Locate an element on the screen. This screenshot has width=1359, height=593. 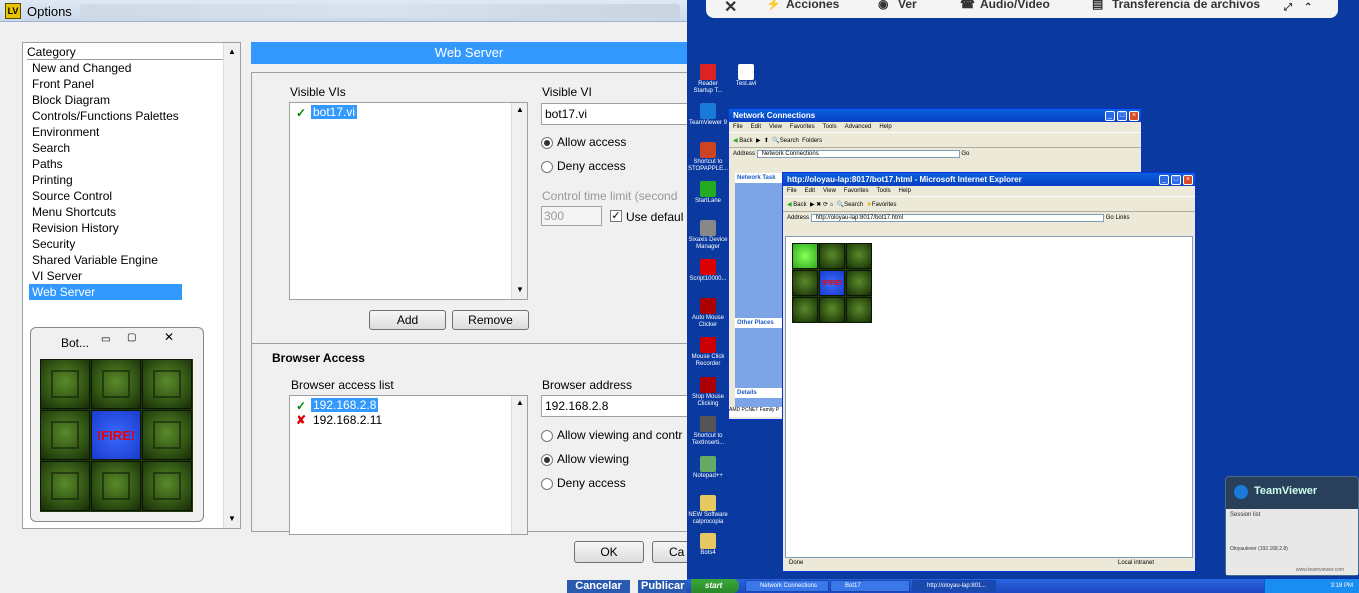
fire-button: !FIRE! is located at coordinates (832, 283).